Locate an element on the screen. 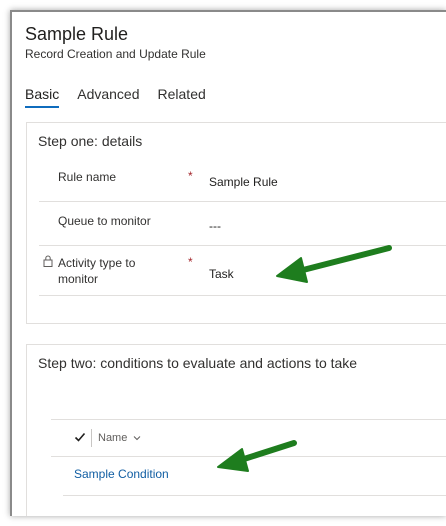 This screenshot has width=446, height=526. lock-icon is located at coordinates (48, 261).